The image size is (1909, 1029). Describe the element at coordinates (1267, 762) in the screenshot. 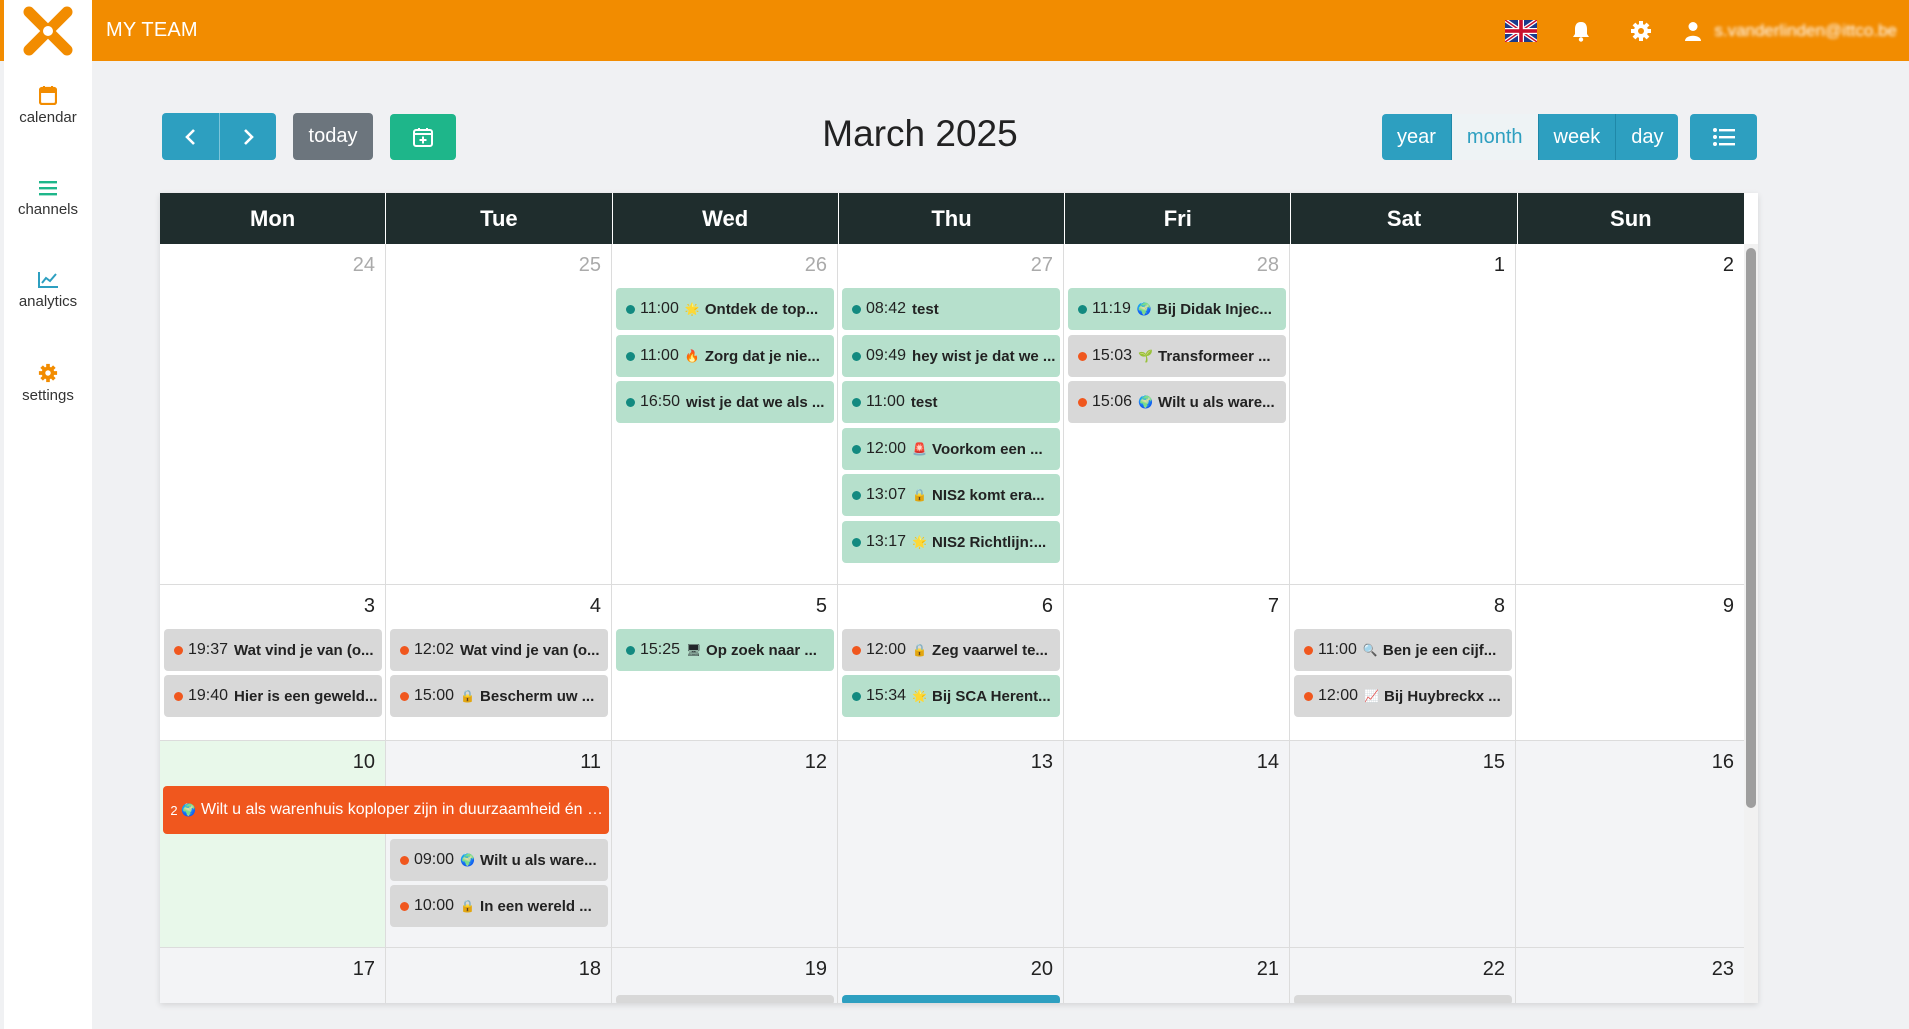

I see `day-number: 14` at that location.